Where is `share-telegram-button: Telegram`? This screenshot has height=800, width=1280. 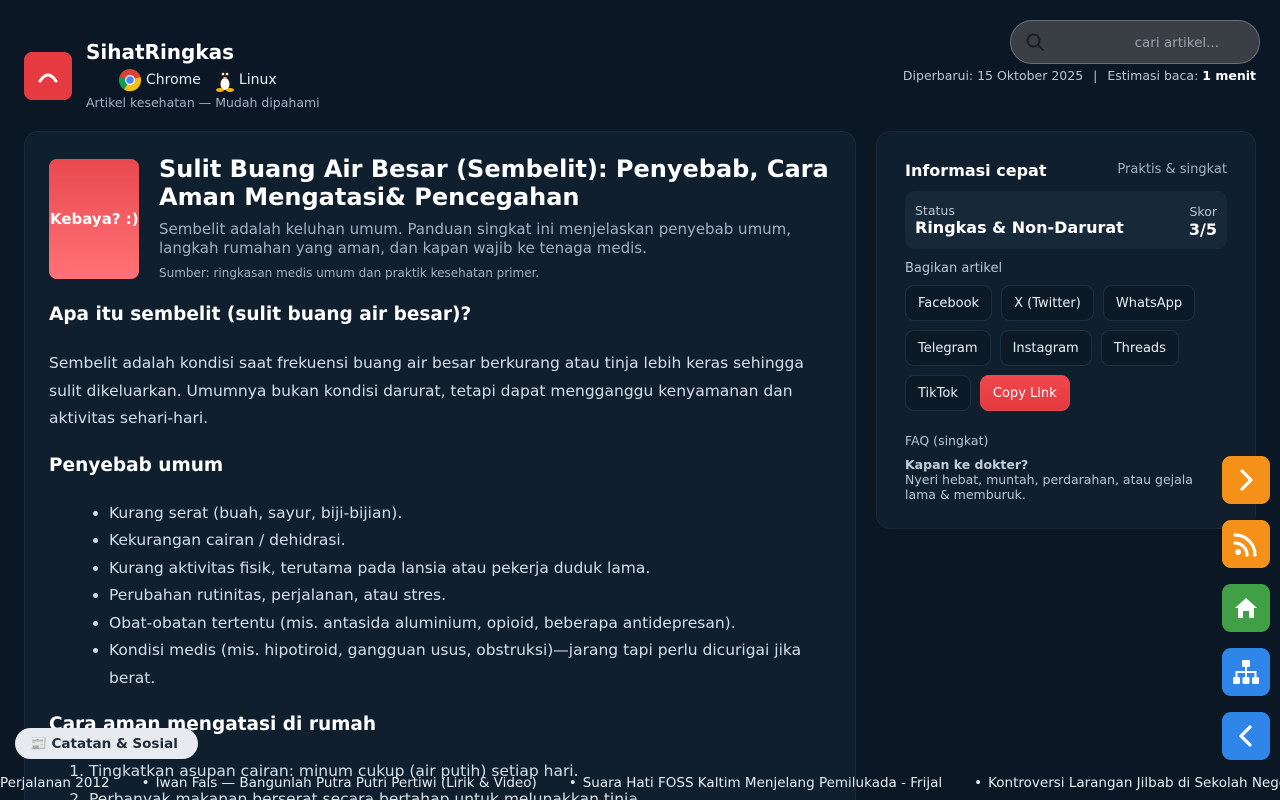 share-telegram-button: Telegram is located at coordinates (948, 348).